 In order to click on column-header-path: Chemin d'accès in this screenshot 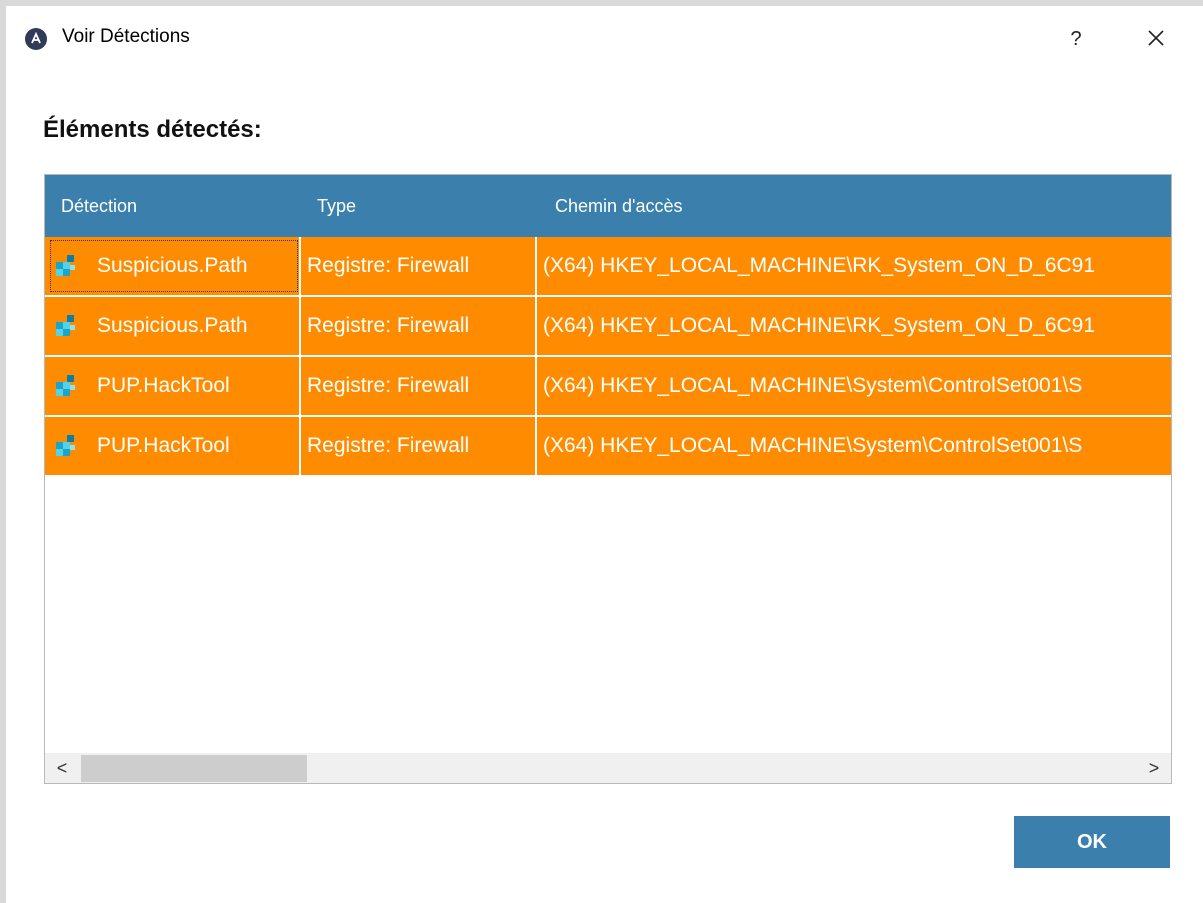, I will do `click(619, 206)`.